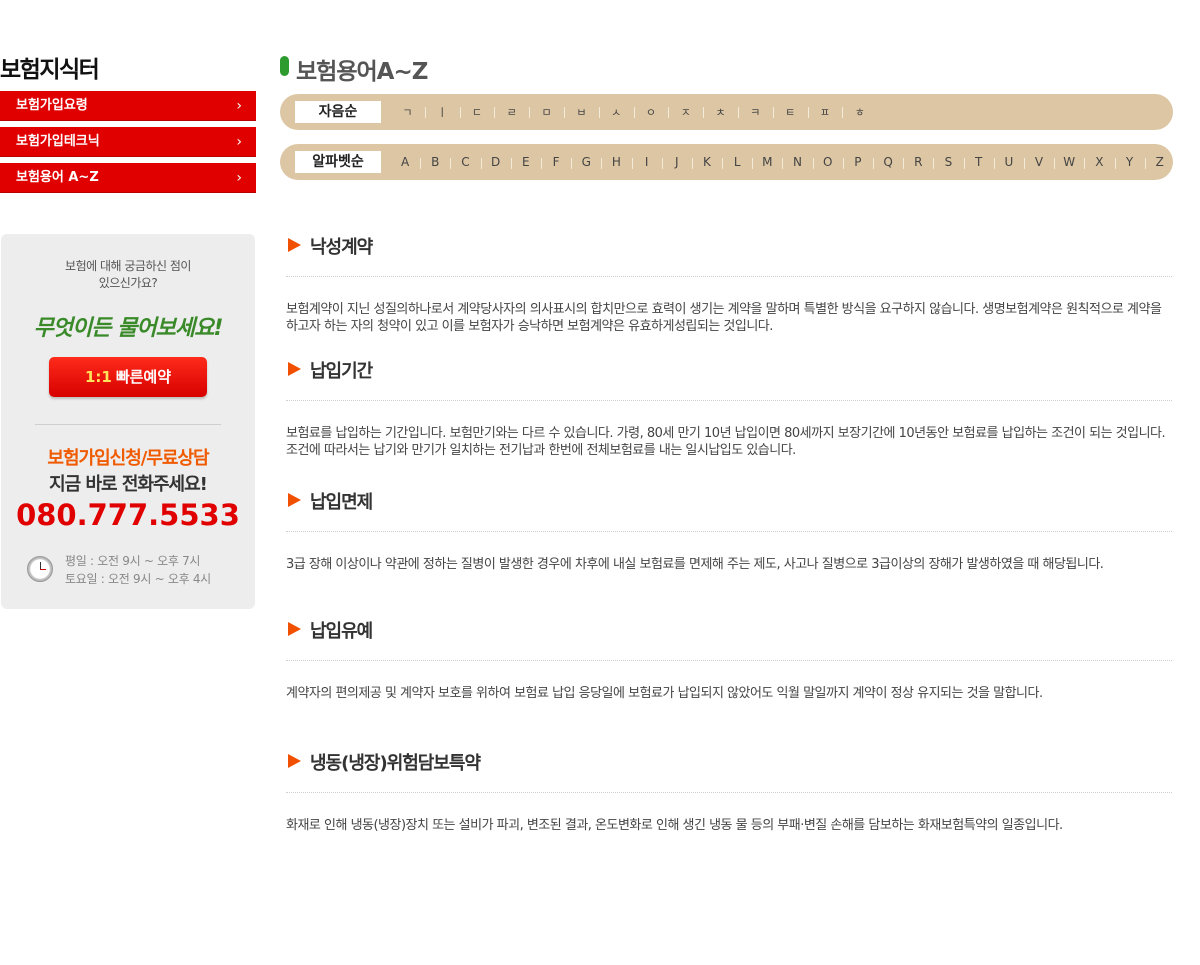  I want to click on alphabet-index-link: D, so click(495, 162).